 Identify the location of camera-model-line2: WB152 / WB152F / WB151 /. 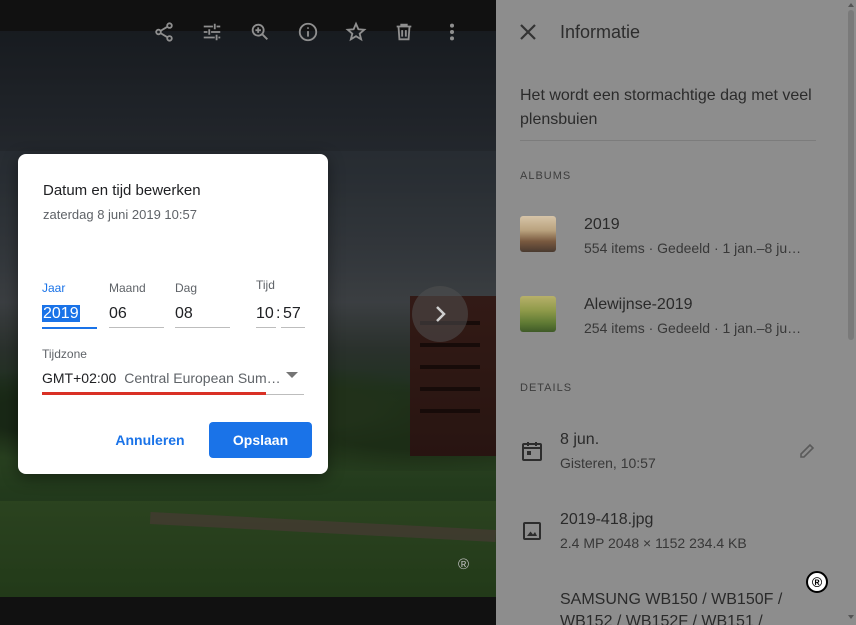
(661, 619).